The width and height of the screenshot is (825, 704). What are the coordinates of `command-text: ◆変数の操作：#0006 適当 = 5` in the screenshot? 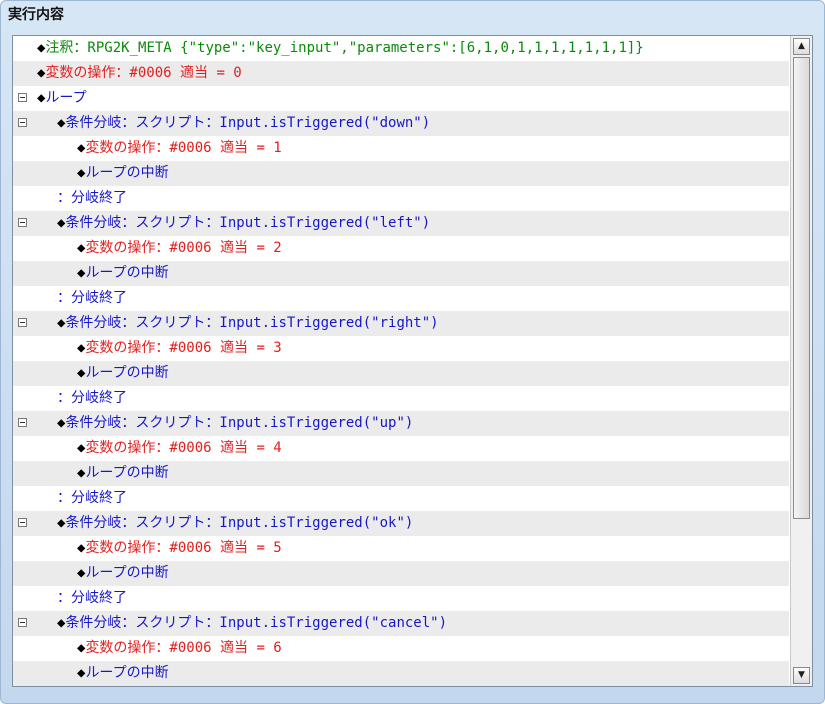 It's located at (179, 548).